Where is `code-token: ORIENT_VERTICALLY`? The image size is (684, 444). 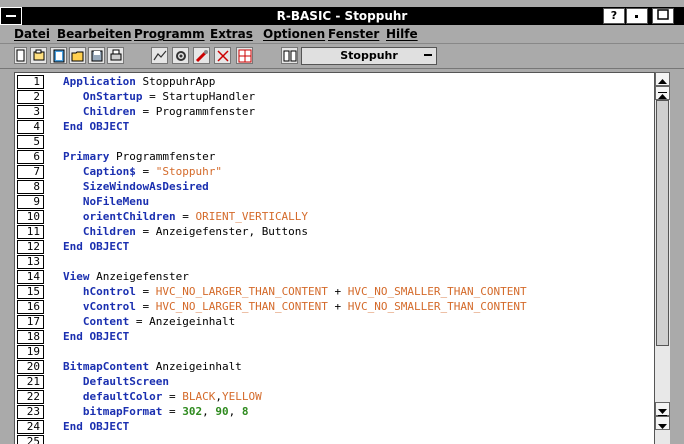
code-token: ORIENT_VERTICALLY is located at coordinates (252, 216).